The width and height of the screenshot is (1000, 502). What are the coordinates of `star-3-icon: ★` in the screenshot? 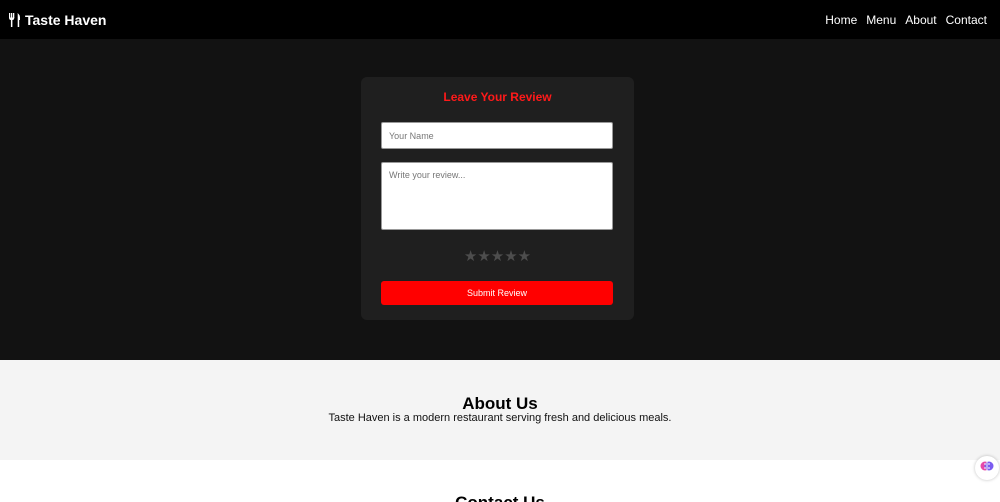 It's located at (497, 256).